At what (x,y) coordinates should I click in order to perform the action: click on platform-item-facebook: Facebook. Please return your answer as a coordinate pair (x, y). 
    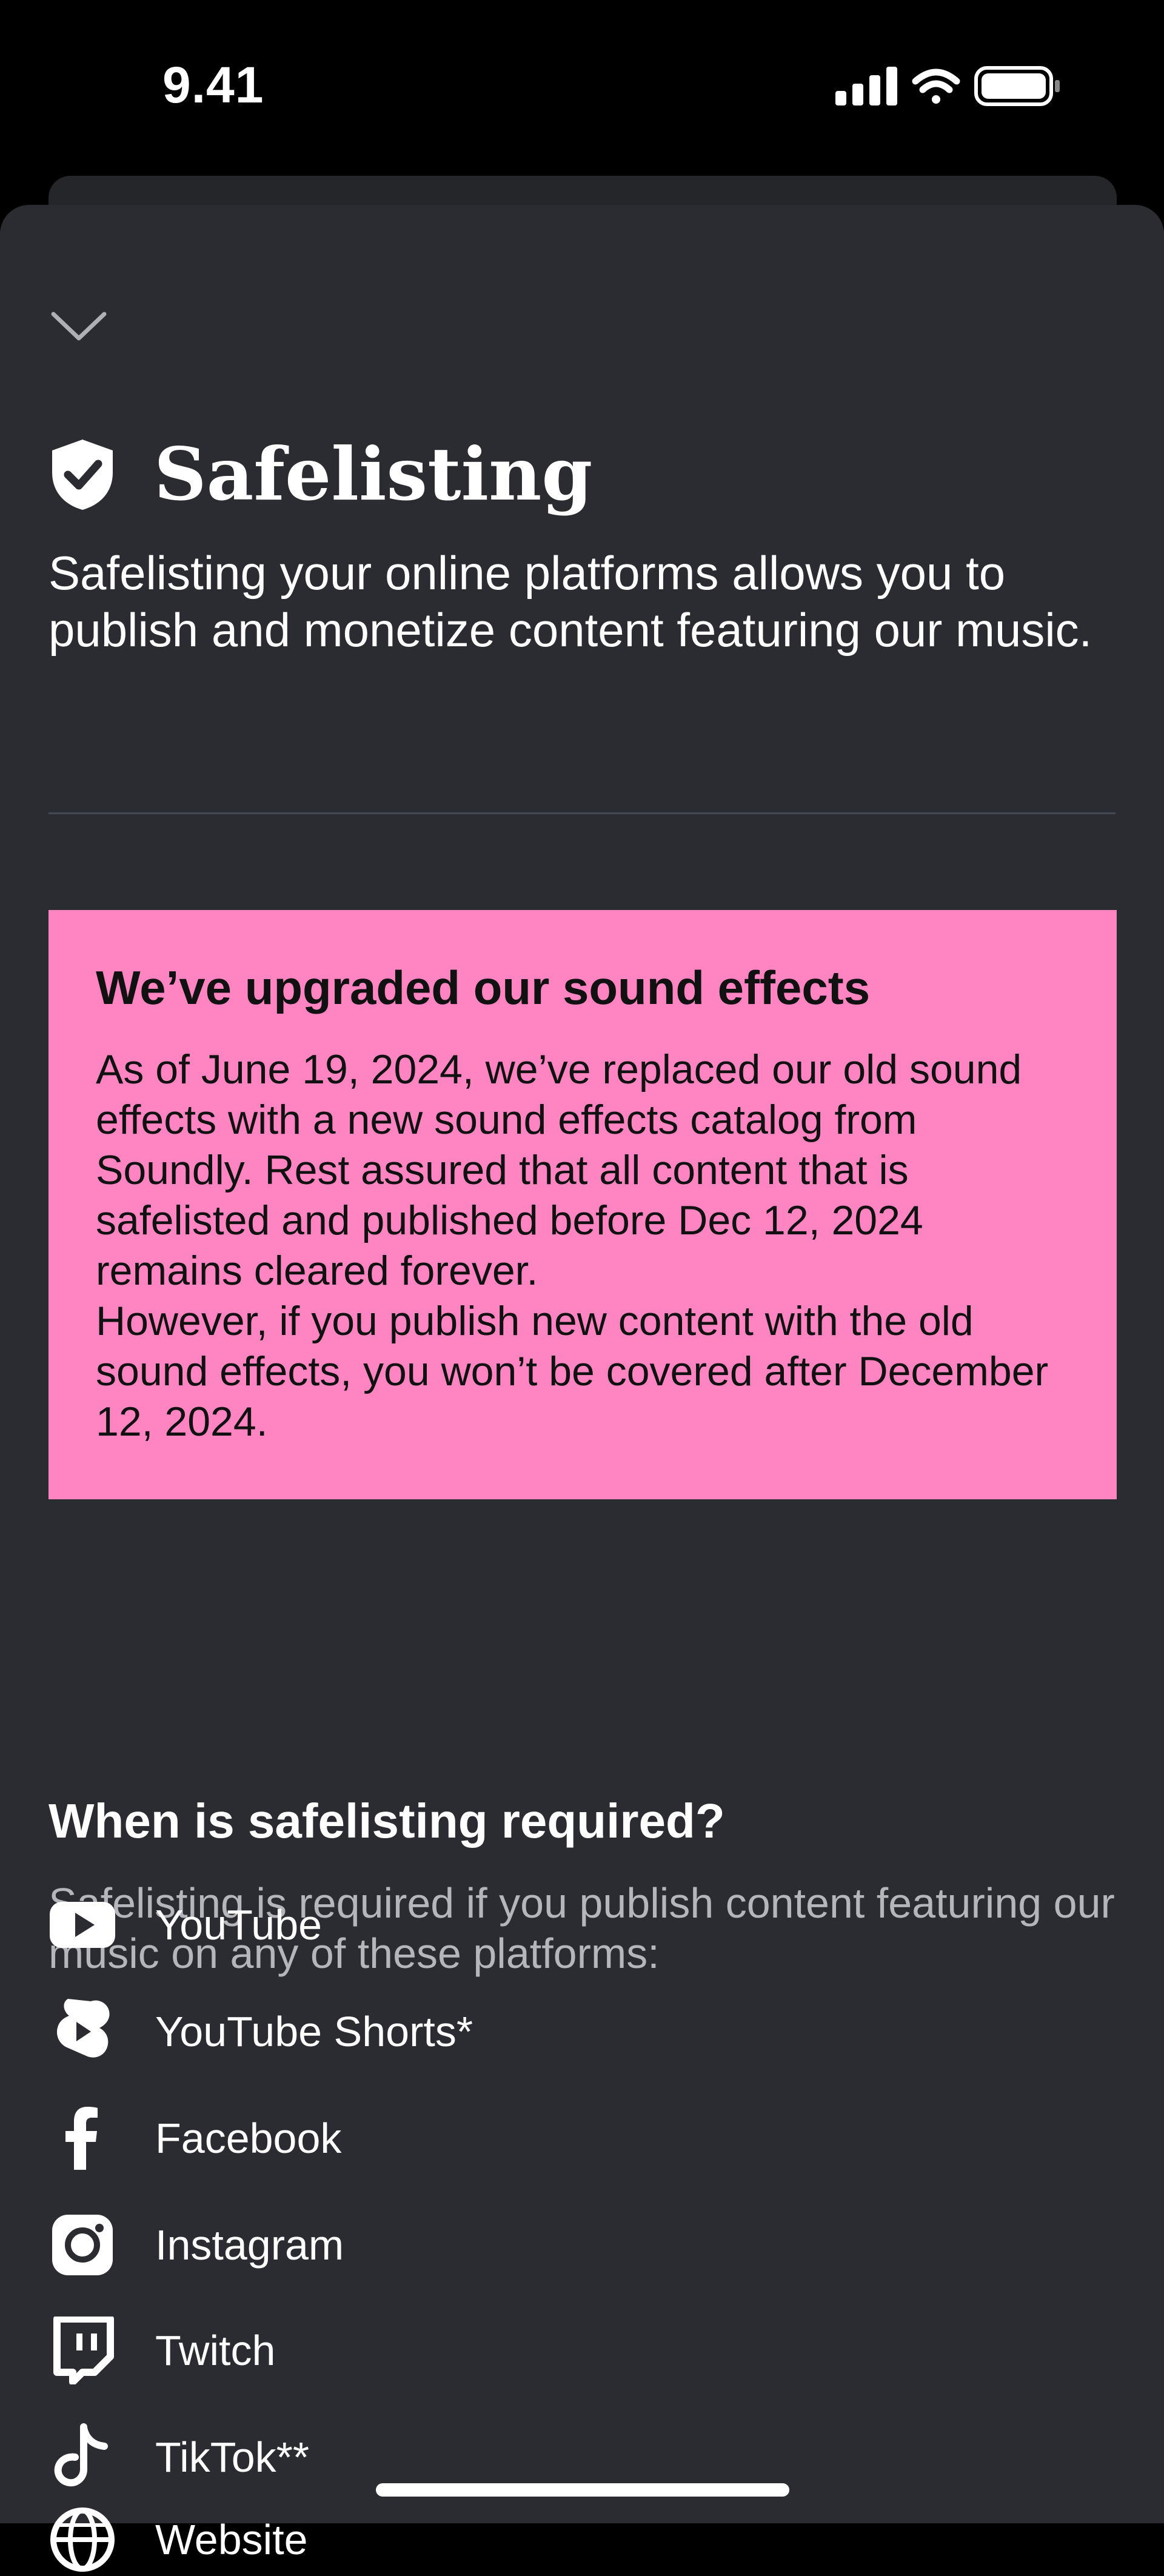
    Looking at the image, I should click on (194, 2138).